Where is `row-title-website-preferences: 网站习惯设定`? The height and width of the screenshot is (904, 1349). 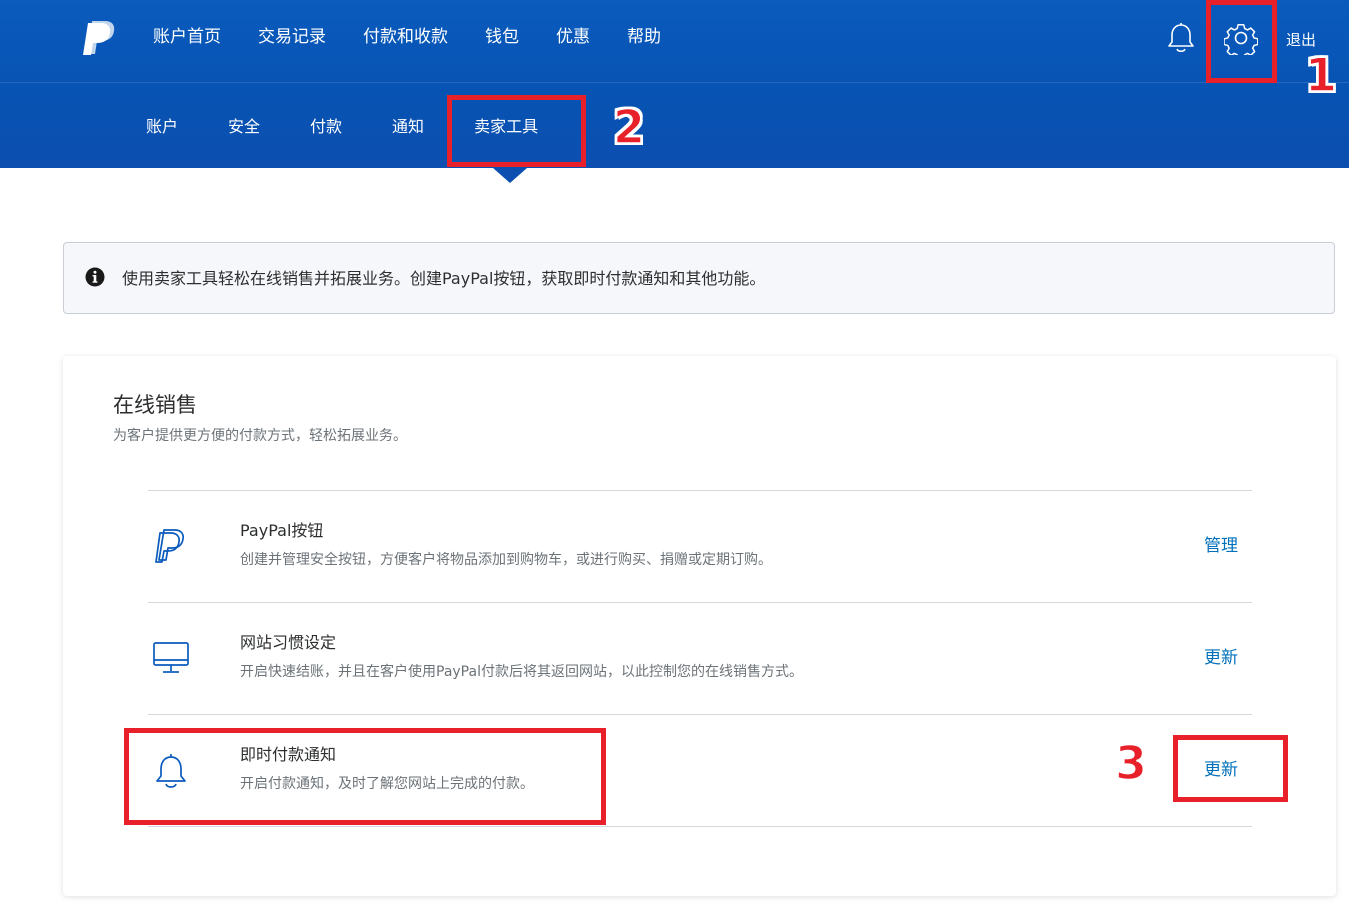 row-title-website-preferences: 网站习惯设定 is located at coordinates (288, 642).